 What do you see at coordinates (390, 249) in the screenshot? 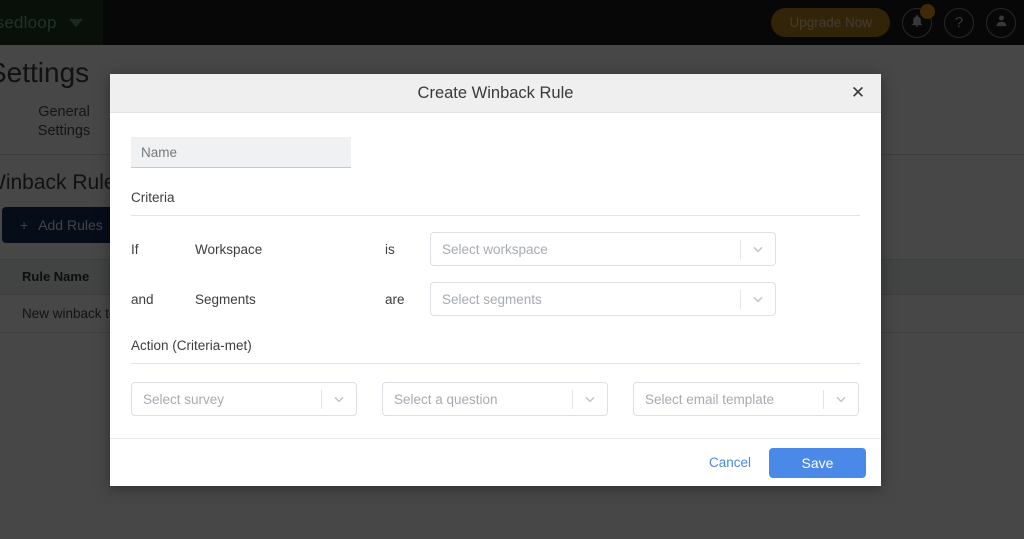
I see `criteria-operator-label: is` at bounding box center [390, 249].